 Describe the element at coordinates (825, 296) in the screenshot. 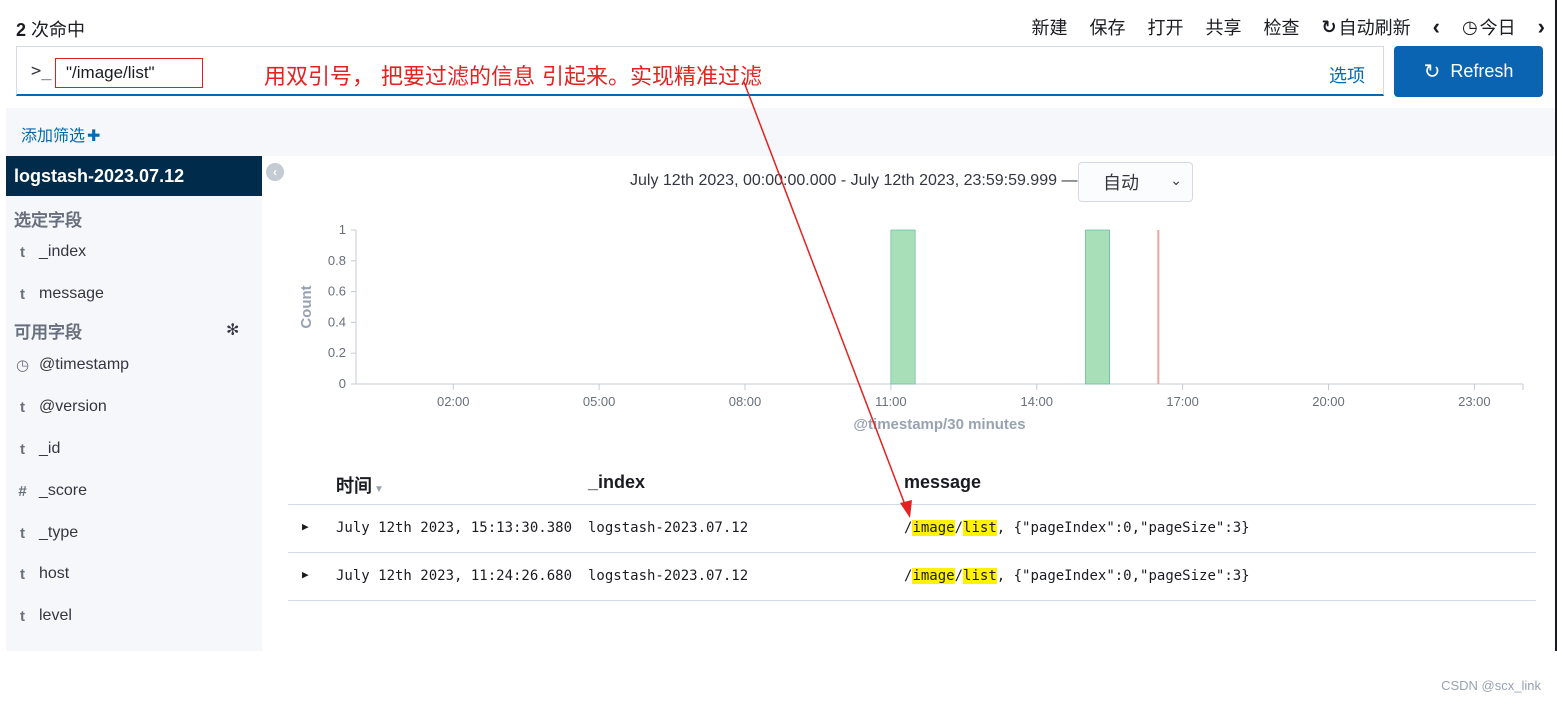

I see `arrow-line` at that location.